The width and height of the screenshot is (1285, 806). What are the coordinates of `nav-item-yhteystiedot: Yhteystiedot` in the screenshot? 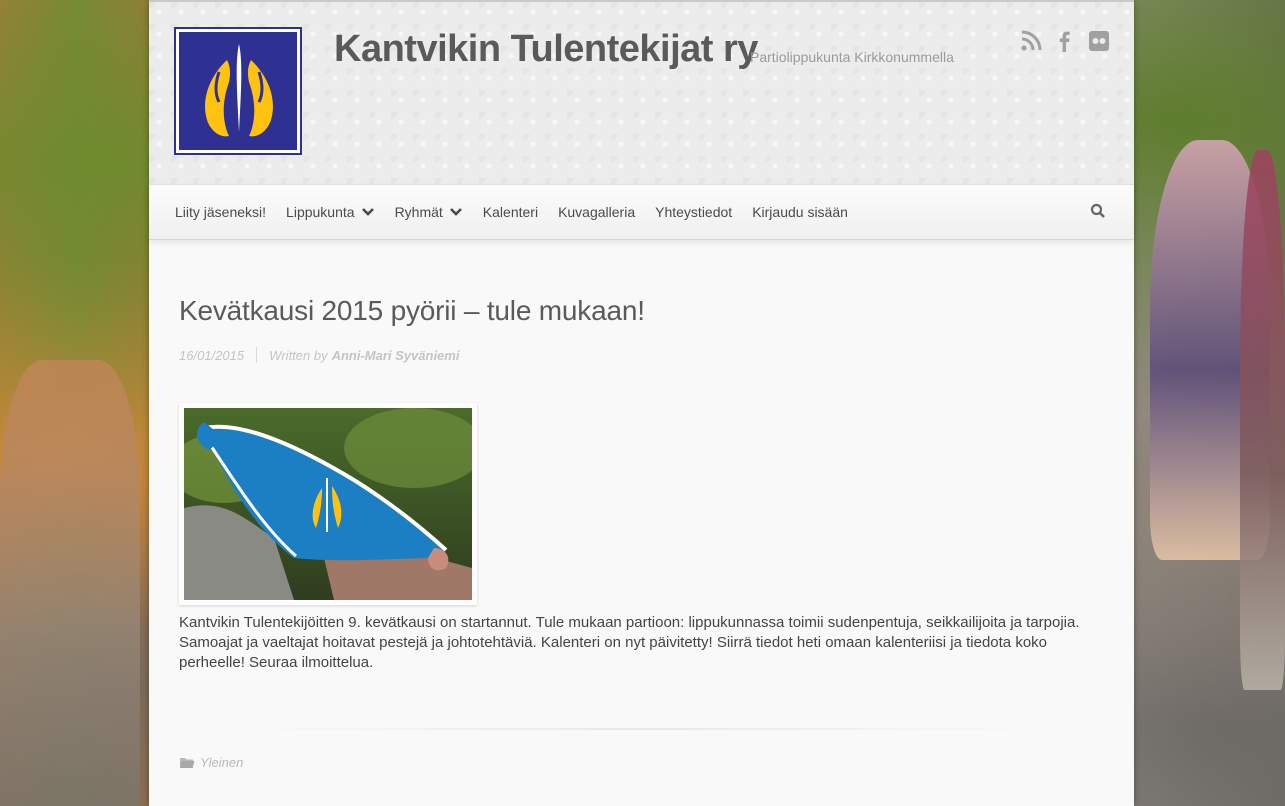 It's located at (693, 212).